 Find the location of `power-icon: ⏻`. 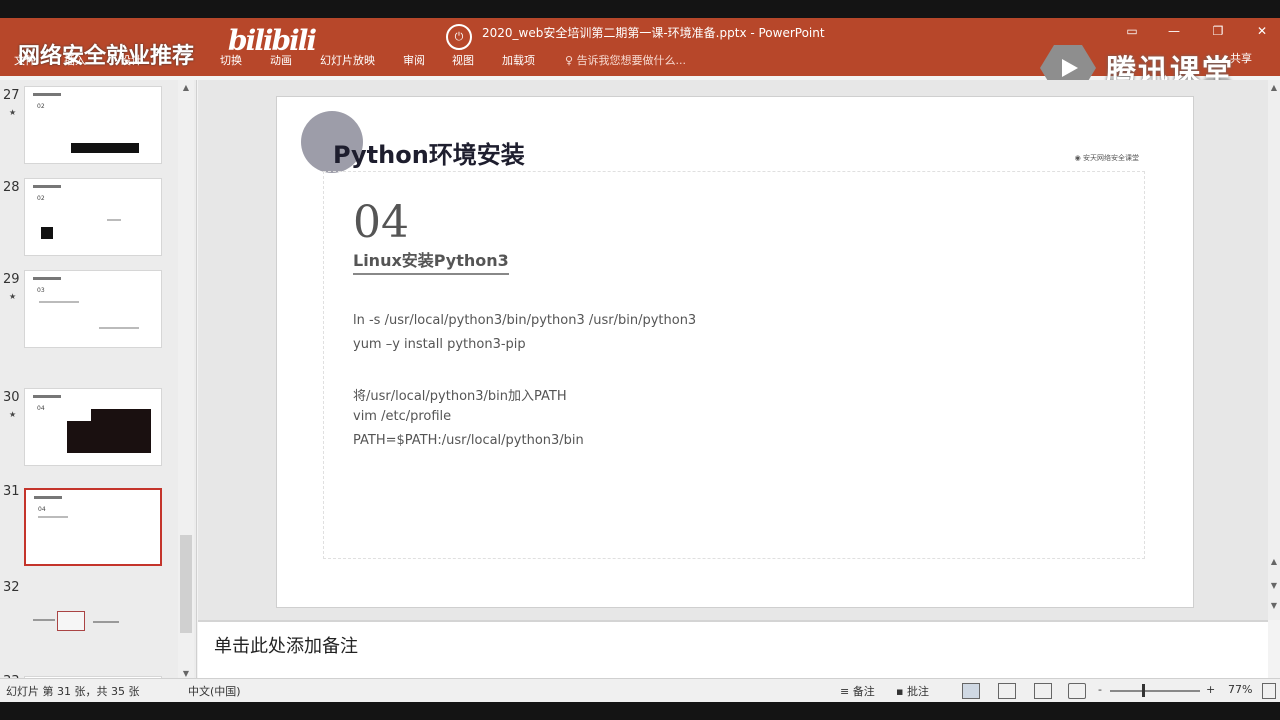

power-icon: ⏻ is located at coordinates (459, 37).